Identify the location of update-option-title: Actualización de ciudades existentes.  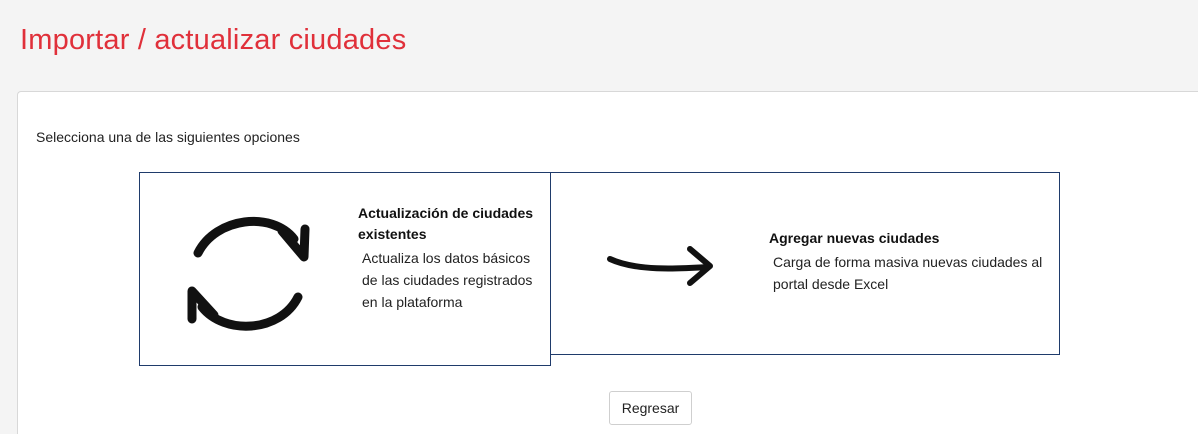
(446, 223).